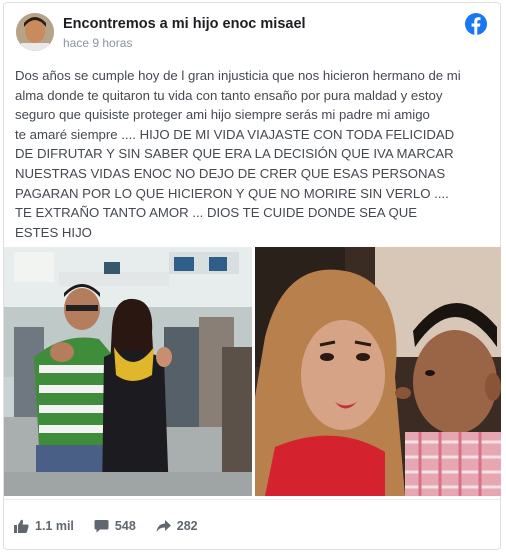 This screenshot has height=555, width=506. What do you see at coordinates (101, 526) in the screenshot?
I see `comment-bubble-icon` at bounding box center [101, 526].